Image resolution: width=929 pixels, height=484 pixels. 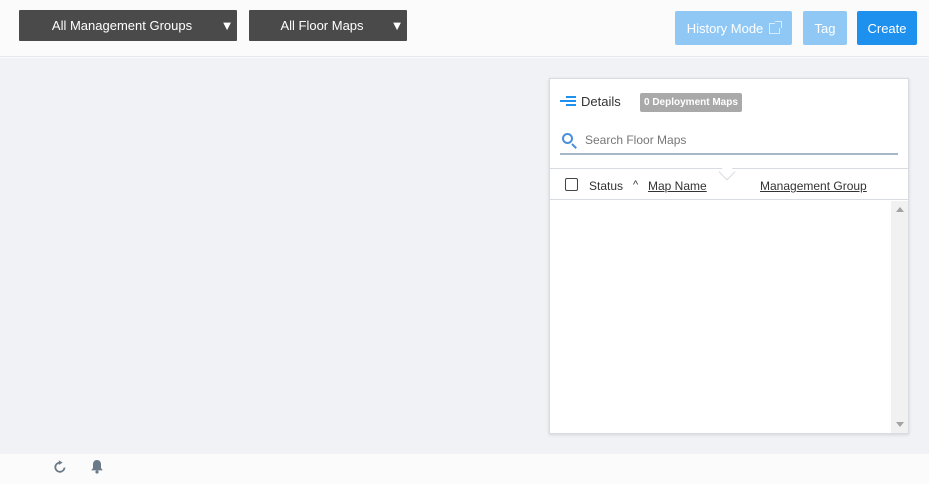 I want to click on details-toggle: Details, so click(x=590, y=101).